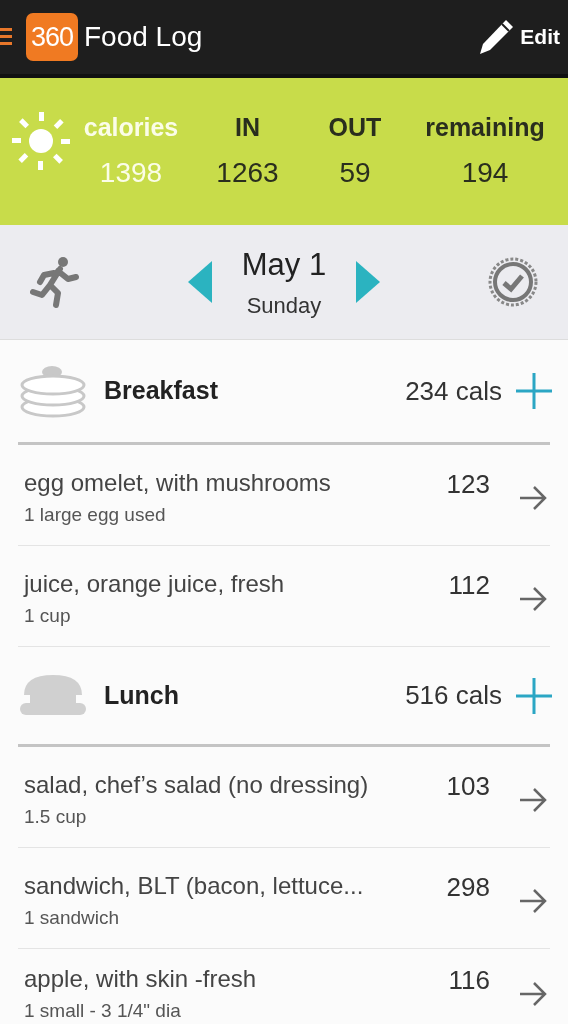 Image resolution: width=568 pixels, height=1024 pixels. Describe the element at coordinates (469, 585) in the screenshot. I see `food-calories: 112` at that location.